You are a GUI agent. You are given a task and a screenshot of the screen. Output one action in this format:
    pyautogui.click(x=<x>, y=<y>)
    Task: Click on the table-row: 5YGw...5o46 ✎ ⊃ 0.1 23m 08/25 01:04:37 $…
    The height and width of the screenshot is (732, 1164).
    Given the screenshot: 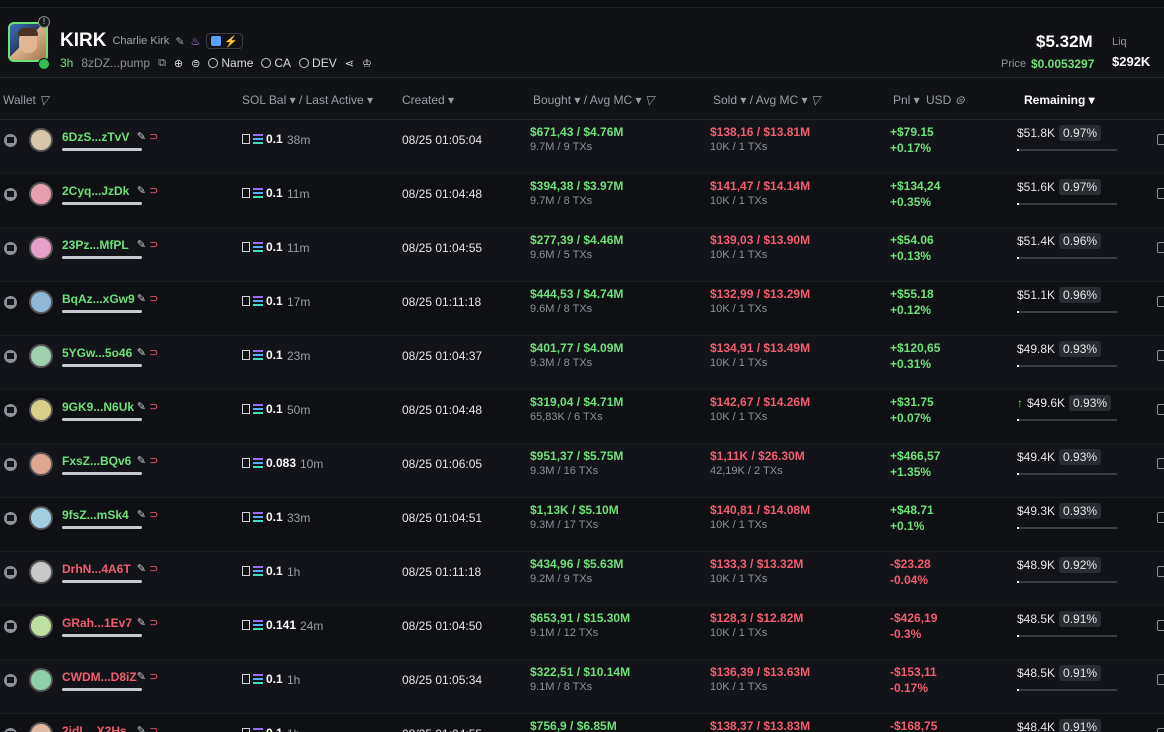 What is the action you would take?
    pyautogui.click(x=582, y=363)
    